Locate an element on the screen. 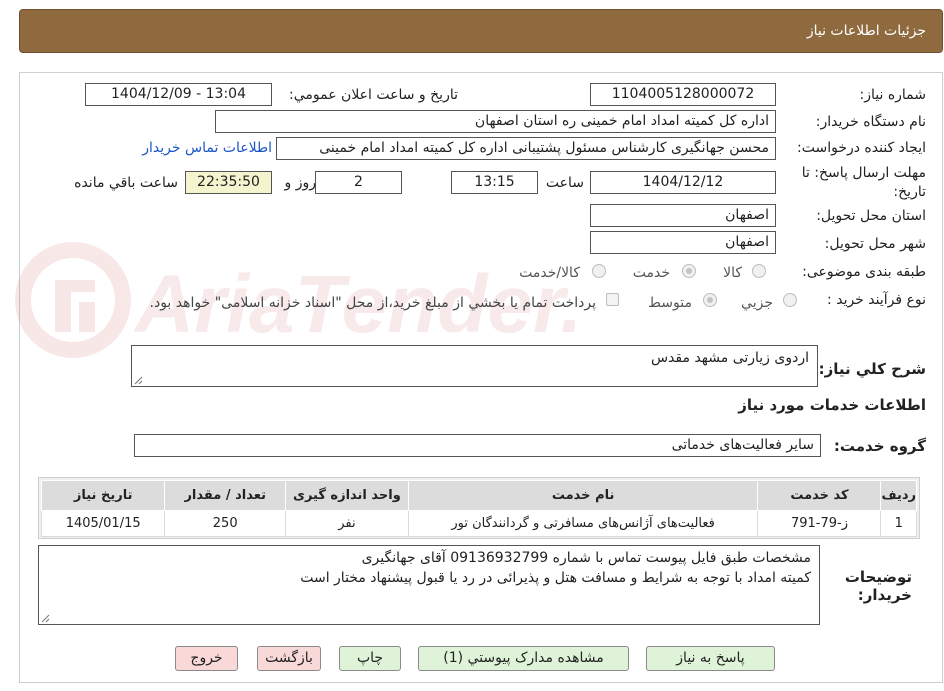 The width and height of the screenshot is (944, 691). need-number-field: 1104005128000072 is located at coordinates (683, 94).